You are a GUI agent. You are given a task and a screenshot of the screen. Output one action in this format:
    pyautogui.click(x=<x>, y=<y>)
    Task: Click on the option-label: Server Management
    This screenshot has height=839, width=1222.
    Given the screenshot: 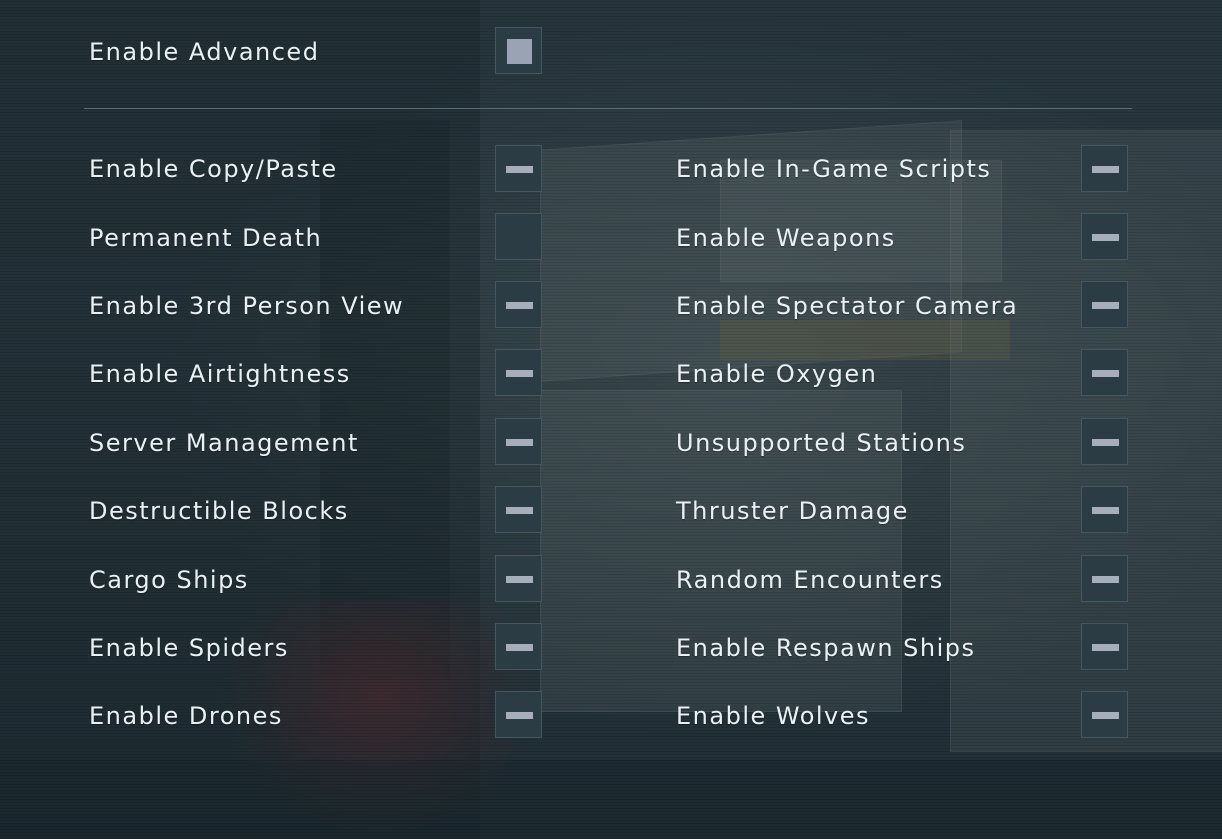 What is the action you would take?
    pyautogui.click(x=224, y=443)
    